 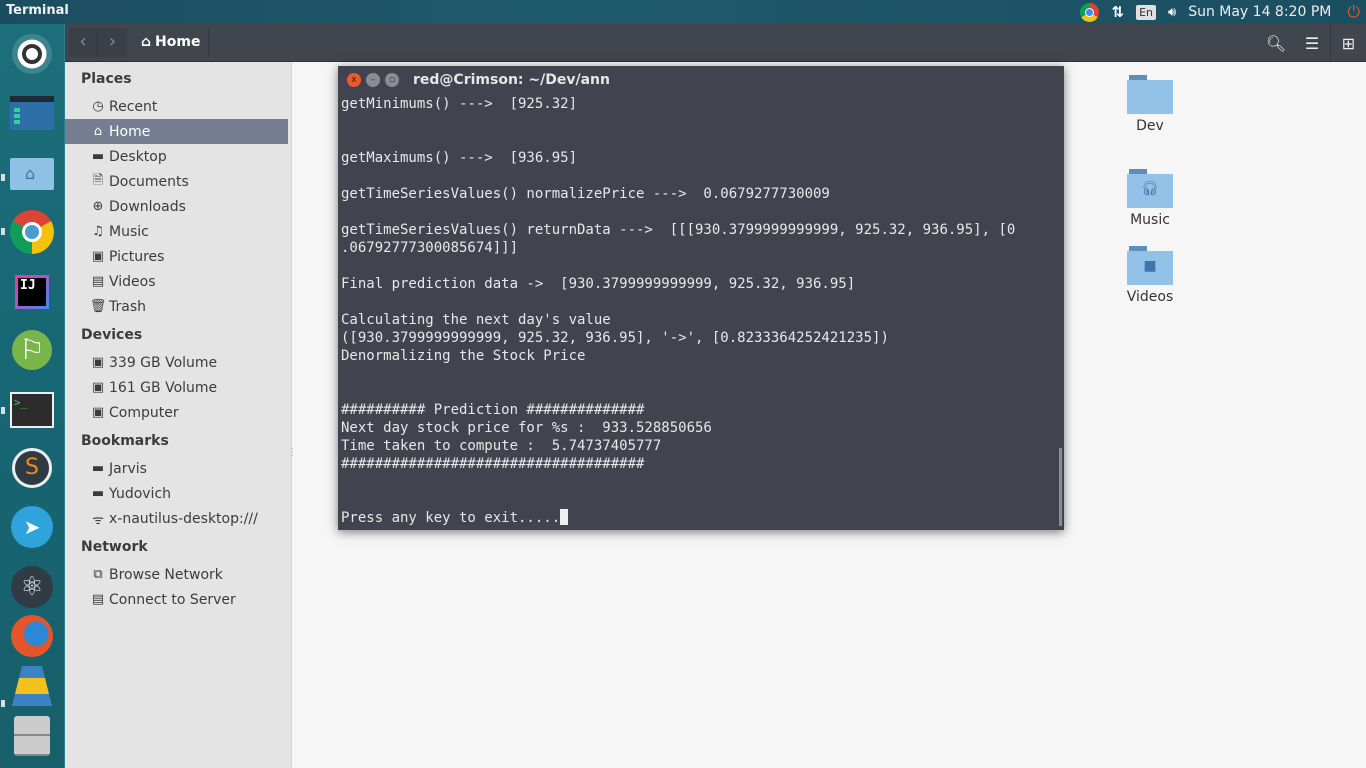 What do you see at coordinates (32, 292) in the screenshot?
I see `launcher-intellij: IJ` at bounding box center [32, 292].